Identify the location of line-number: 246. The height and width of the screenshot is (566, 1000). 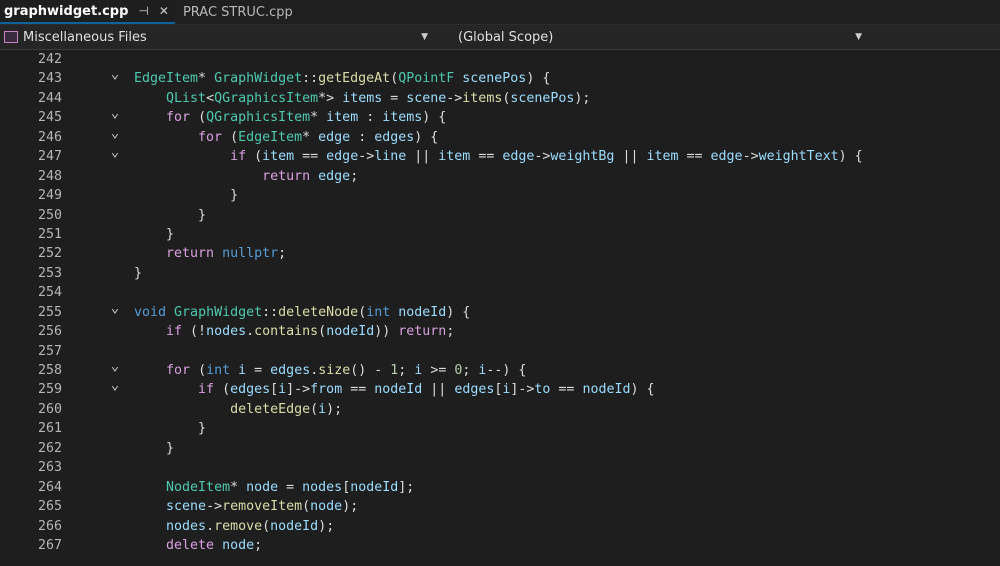
(49, 137).